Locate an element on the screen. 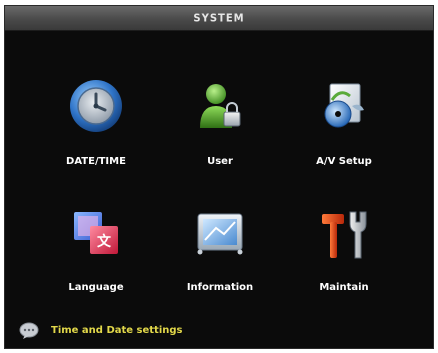 Image resolution: width=438 pixels, height=353 pixels. menu-item-date-time: DATE/TIME is located at coordinates (96, 125).